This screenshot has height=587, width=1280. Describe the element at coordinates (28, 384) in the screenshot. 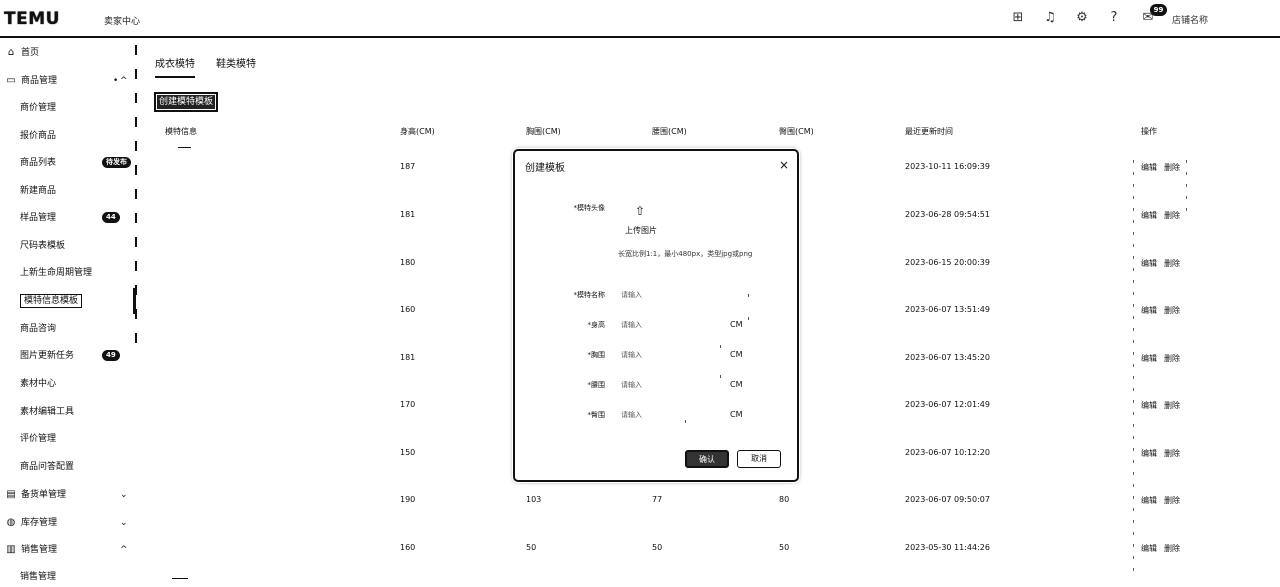

I see `sidebar-item-material-center: 素材中心` at that location.